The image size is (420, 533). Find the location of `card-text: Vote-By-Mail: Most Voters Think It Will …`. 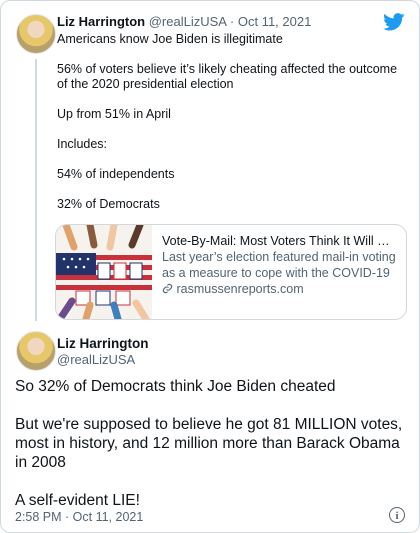

card-text: Vote-By-Mail: Most Voters Think It Will … is located at coordinates (280, 265).